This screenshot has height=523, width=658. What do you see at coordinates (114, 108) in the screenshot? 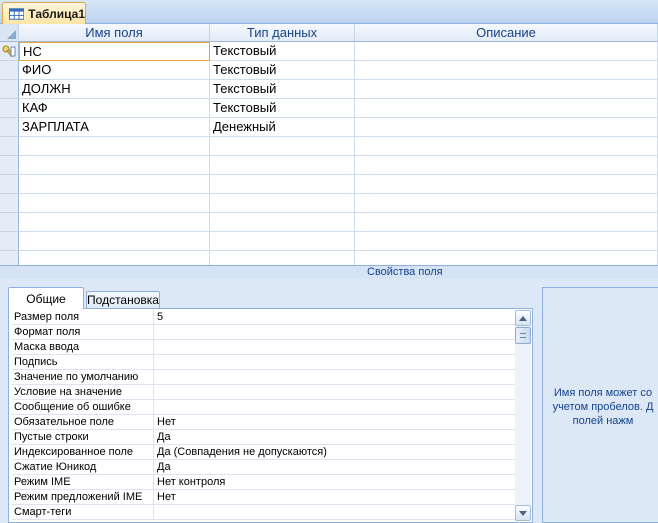
I see `field-name-cell: КАФ` at bounding box center [114, 108].